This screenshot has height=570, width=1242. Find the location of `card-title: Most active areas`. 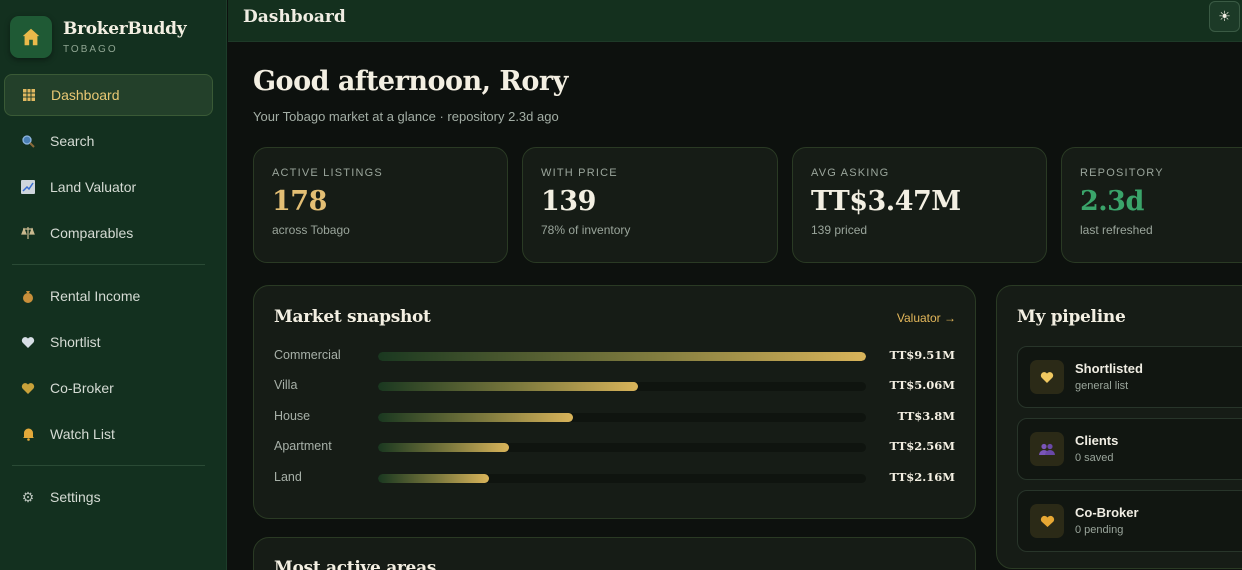

card-title: Most active areas is located at coordinates (355, 564).